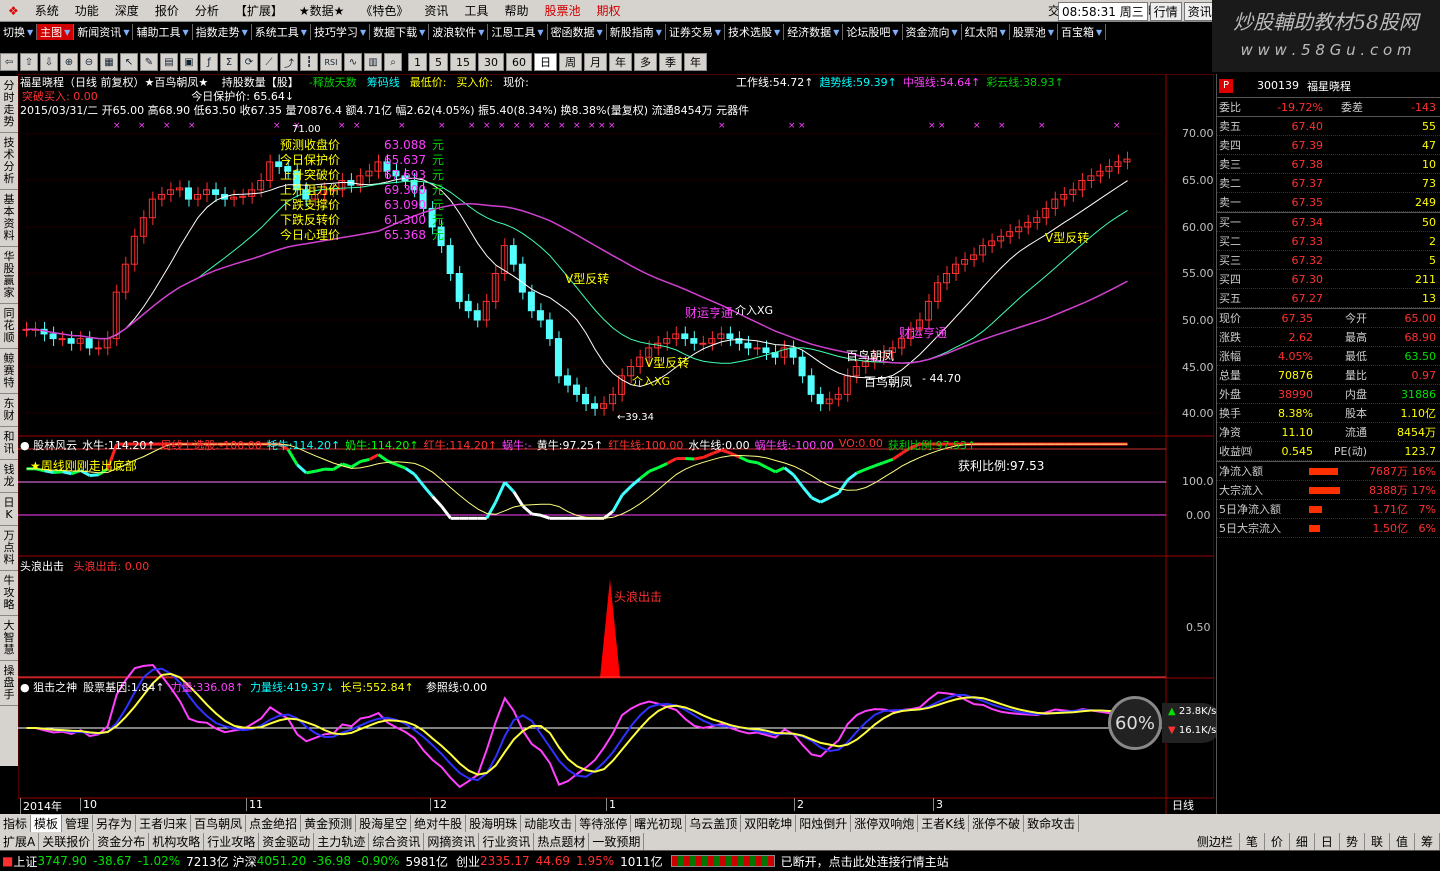  Describe the element at coordinates (56, 32) in the screenshot. I see `nav-item-1: 主图 ▼` at that location.